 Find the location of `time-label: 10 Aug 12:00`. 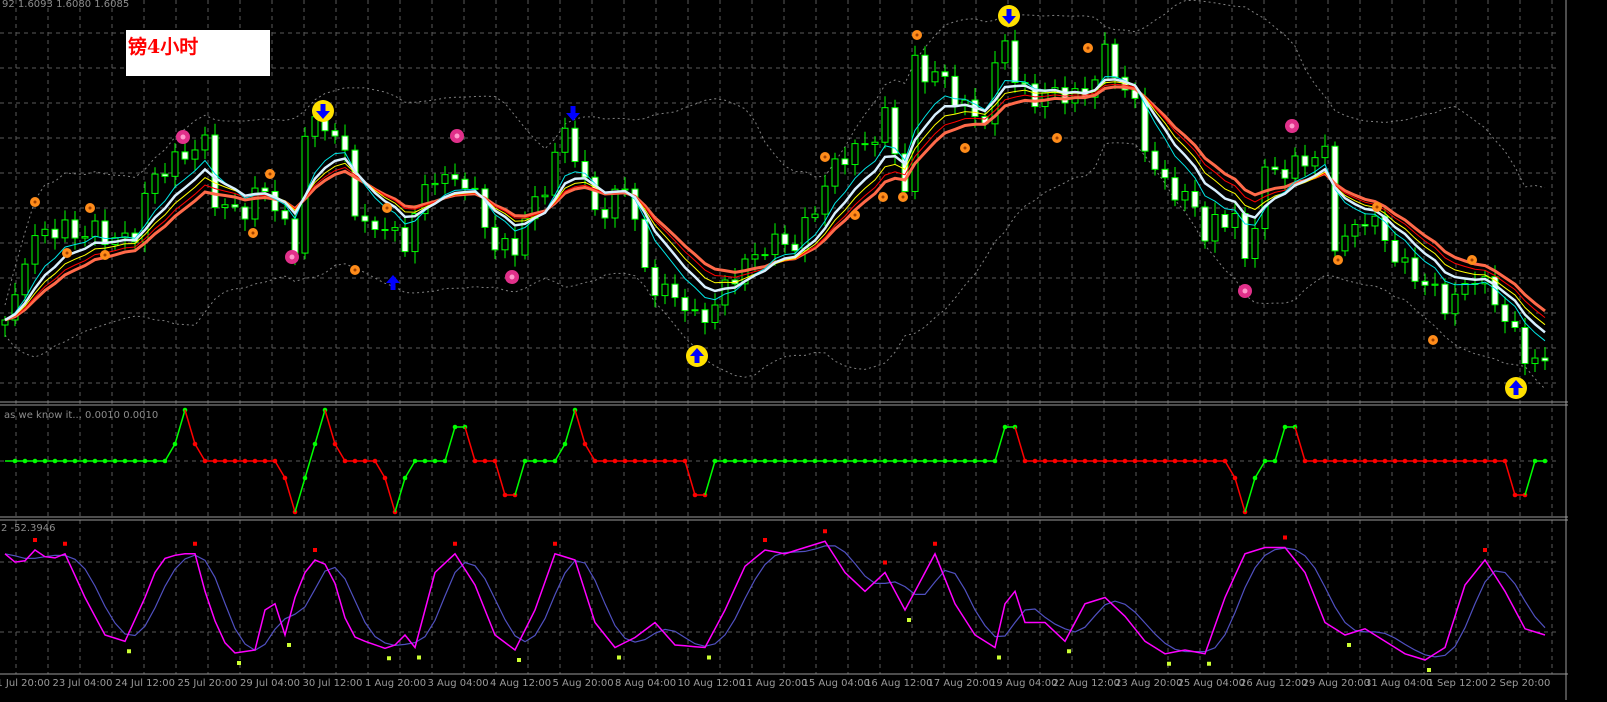

time-label: 10 Aug 12:00 is located at coordinates (711, 683).